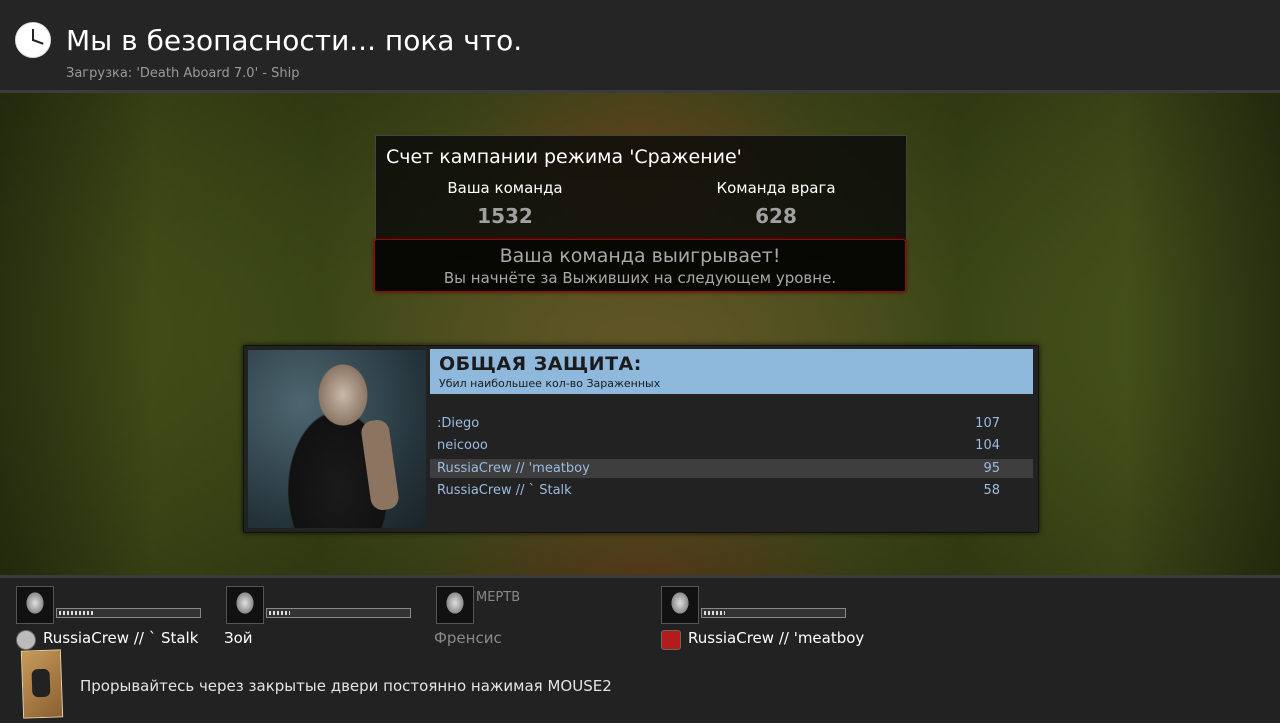 This screenshot has width=1280, height=723. What do you see at coordinates (540, 364) in the screenshot?
I see `award-title: ОБЩАЯ ЗАЩИТА:` at bounding box center [540, 364].